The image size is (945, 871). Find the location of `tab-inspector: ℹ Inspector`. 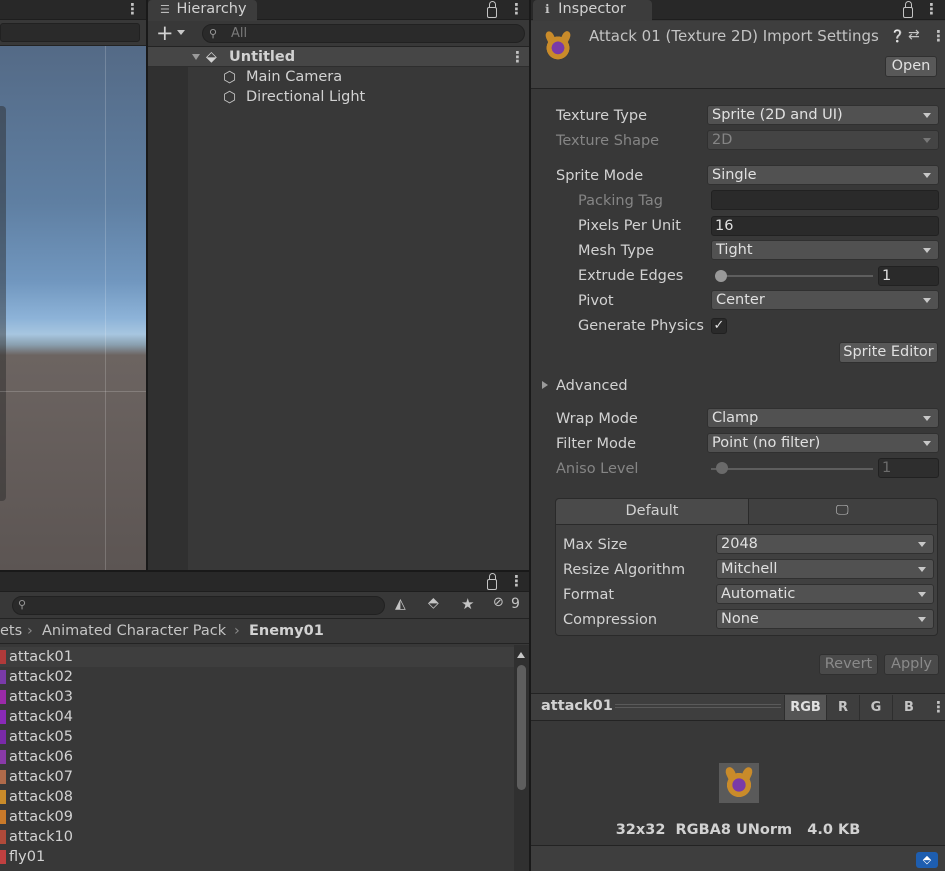

tab-inspector: ℹ Inspector is located at coordinates (592, 10).